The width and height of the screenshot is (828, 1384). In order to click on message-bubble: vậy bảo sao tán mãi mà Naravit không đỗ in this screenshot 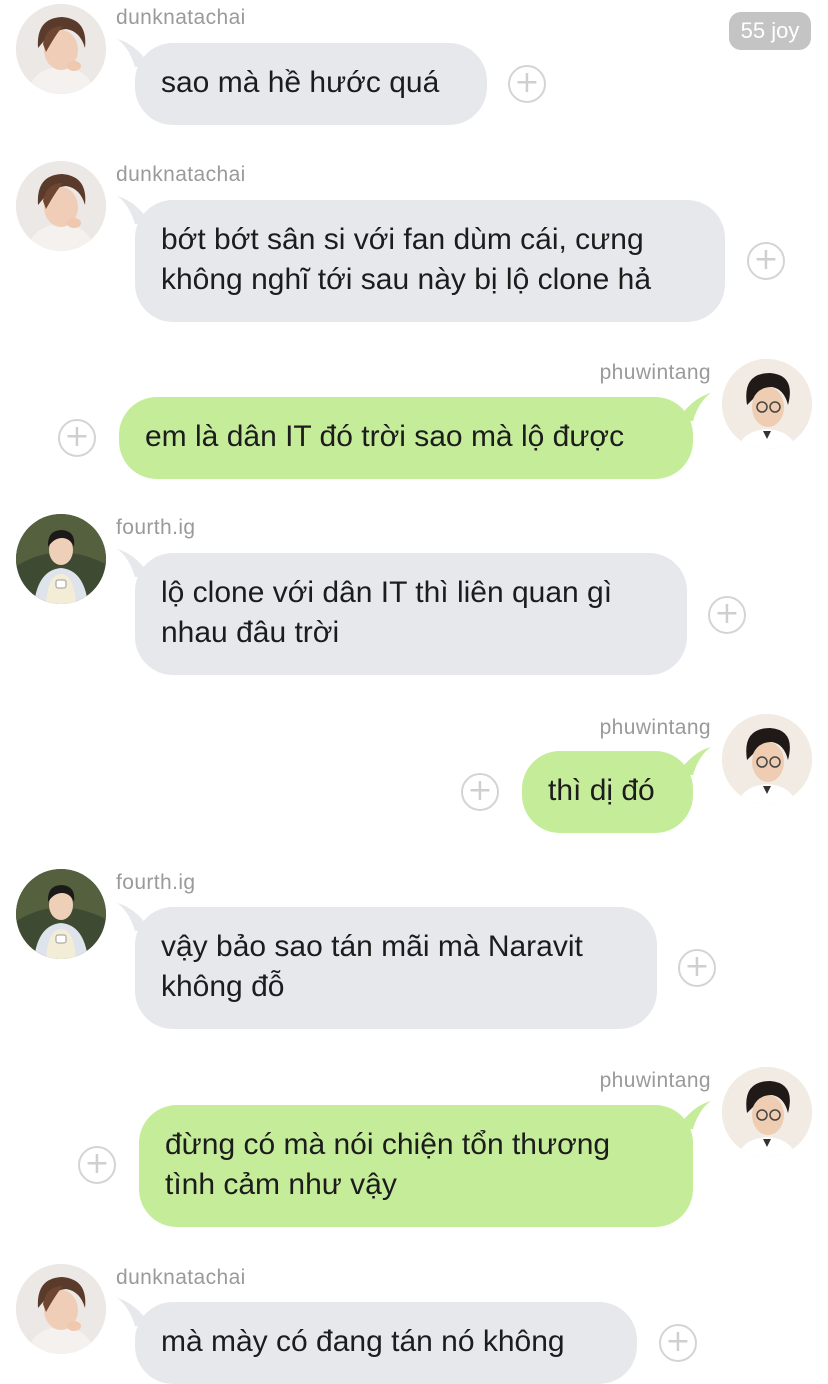, I will do `click(396, 968)`.